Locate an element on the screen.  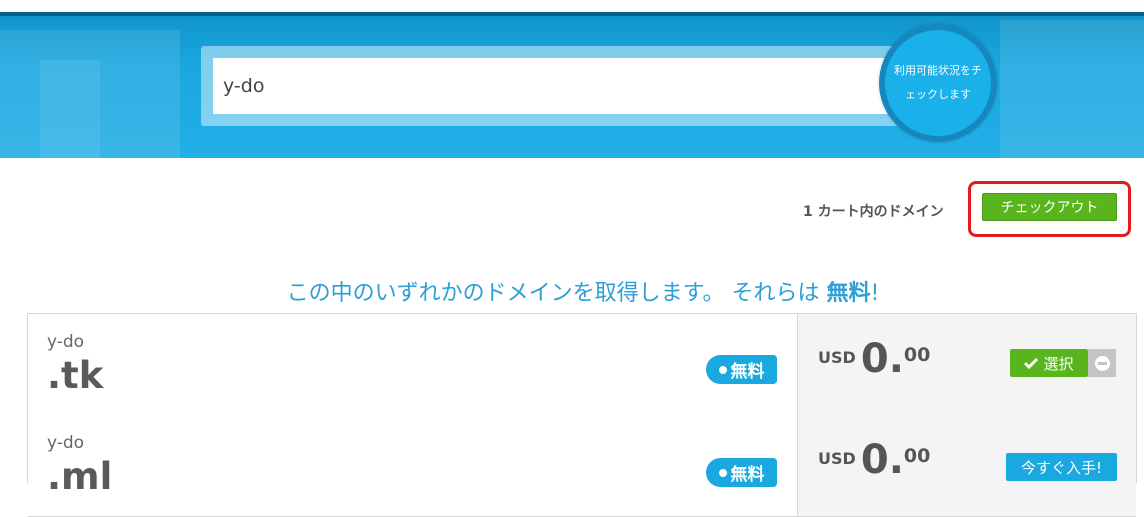
check-availability-button: 利用可能状況をチェックします is located at coordinates (938, 83).